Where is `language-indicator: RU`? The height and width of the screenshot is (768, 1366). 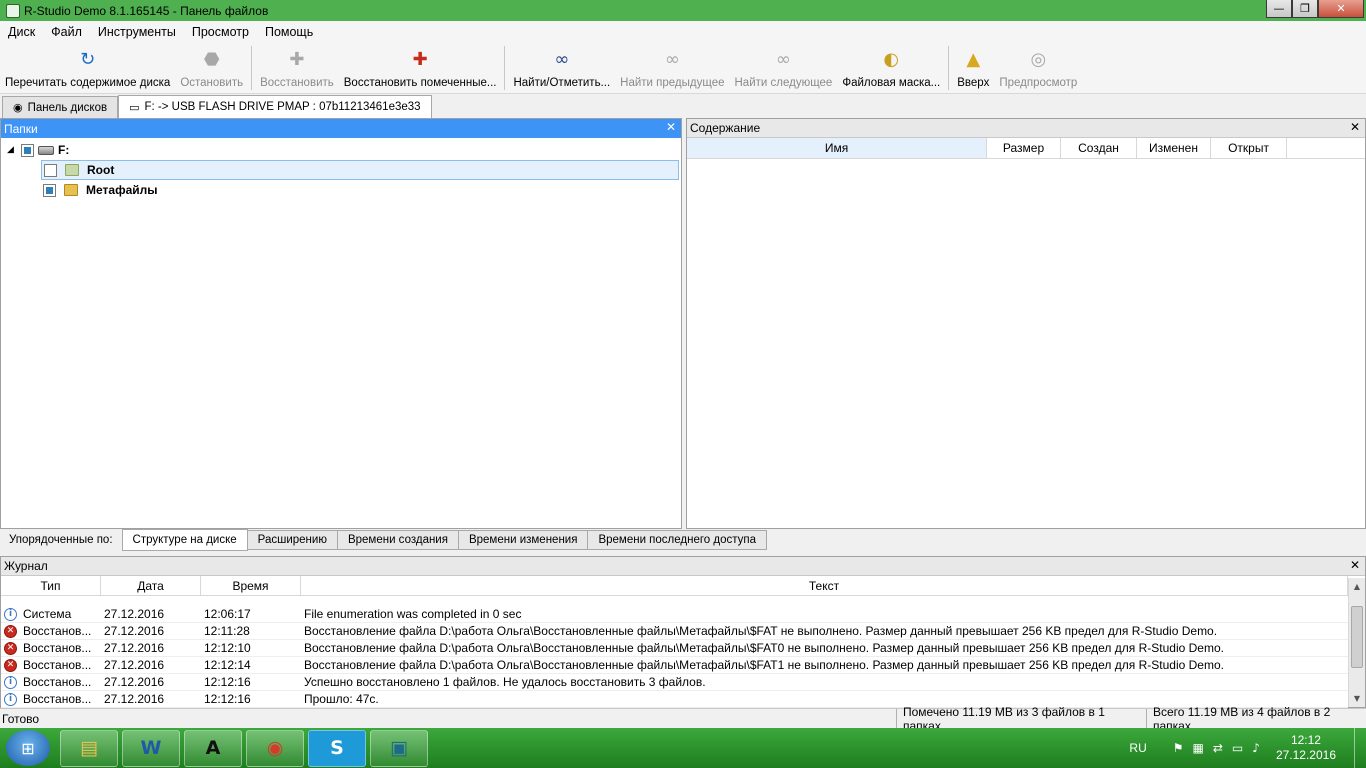
language-indicator: RU is located at coordinates (1137, 748).